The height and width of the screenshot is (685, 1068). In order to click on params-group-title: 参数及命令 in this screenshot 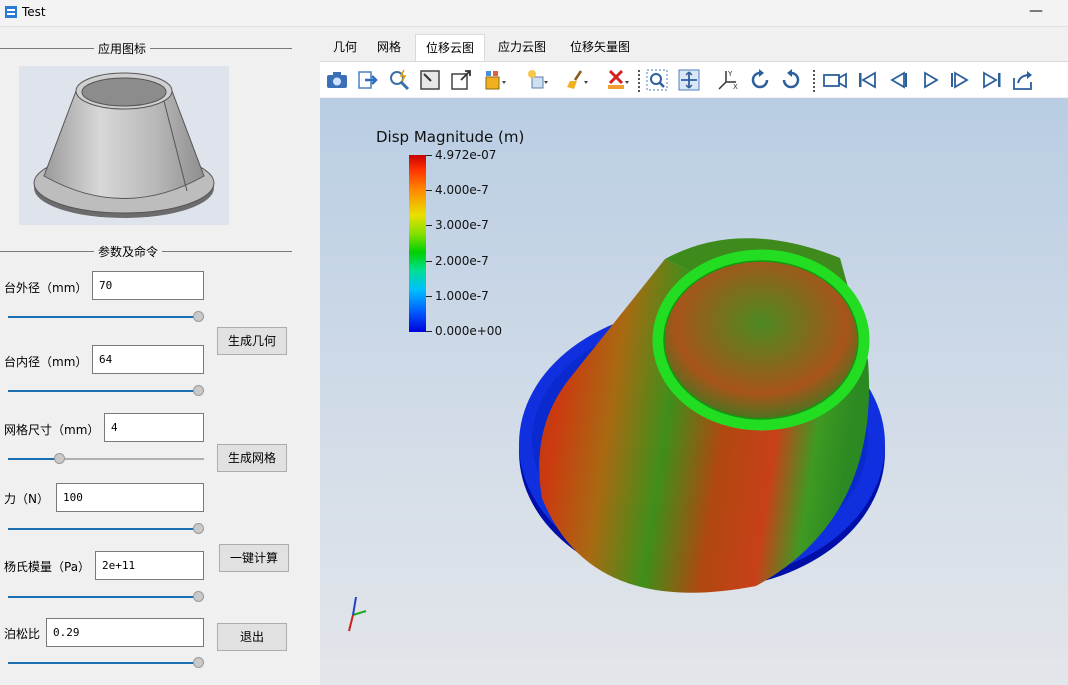, I will do `click(128, 251)`.